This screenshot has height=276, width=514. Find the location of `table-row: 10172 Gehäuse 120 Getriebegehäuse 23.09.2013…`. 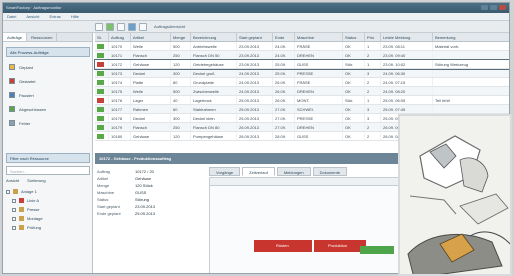

table-row: 10172 Gehäuse 120 Getriebegehäuse 23.09.2013… is located at coordinates (301, 64).